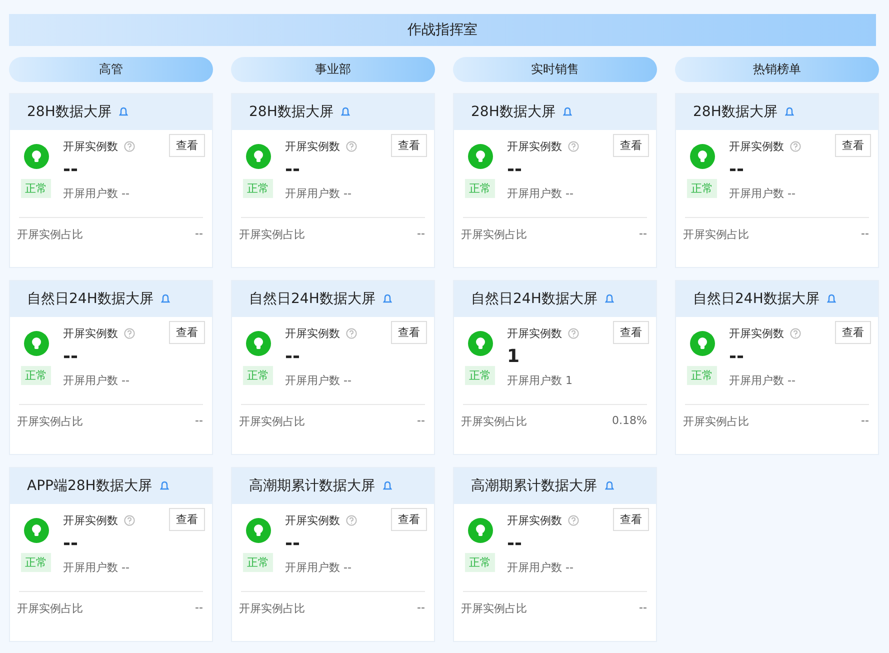 The width and height of the screenshot is (889, 653). I want to click on category-header: 高管, so click(111, 69).